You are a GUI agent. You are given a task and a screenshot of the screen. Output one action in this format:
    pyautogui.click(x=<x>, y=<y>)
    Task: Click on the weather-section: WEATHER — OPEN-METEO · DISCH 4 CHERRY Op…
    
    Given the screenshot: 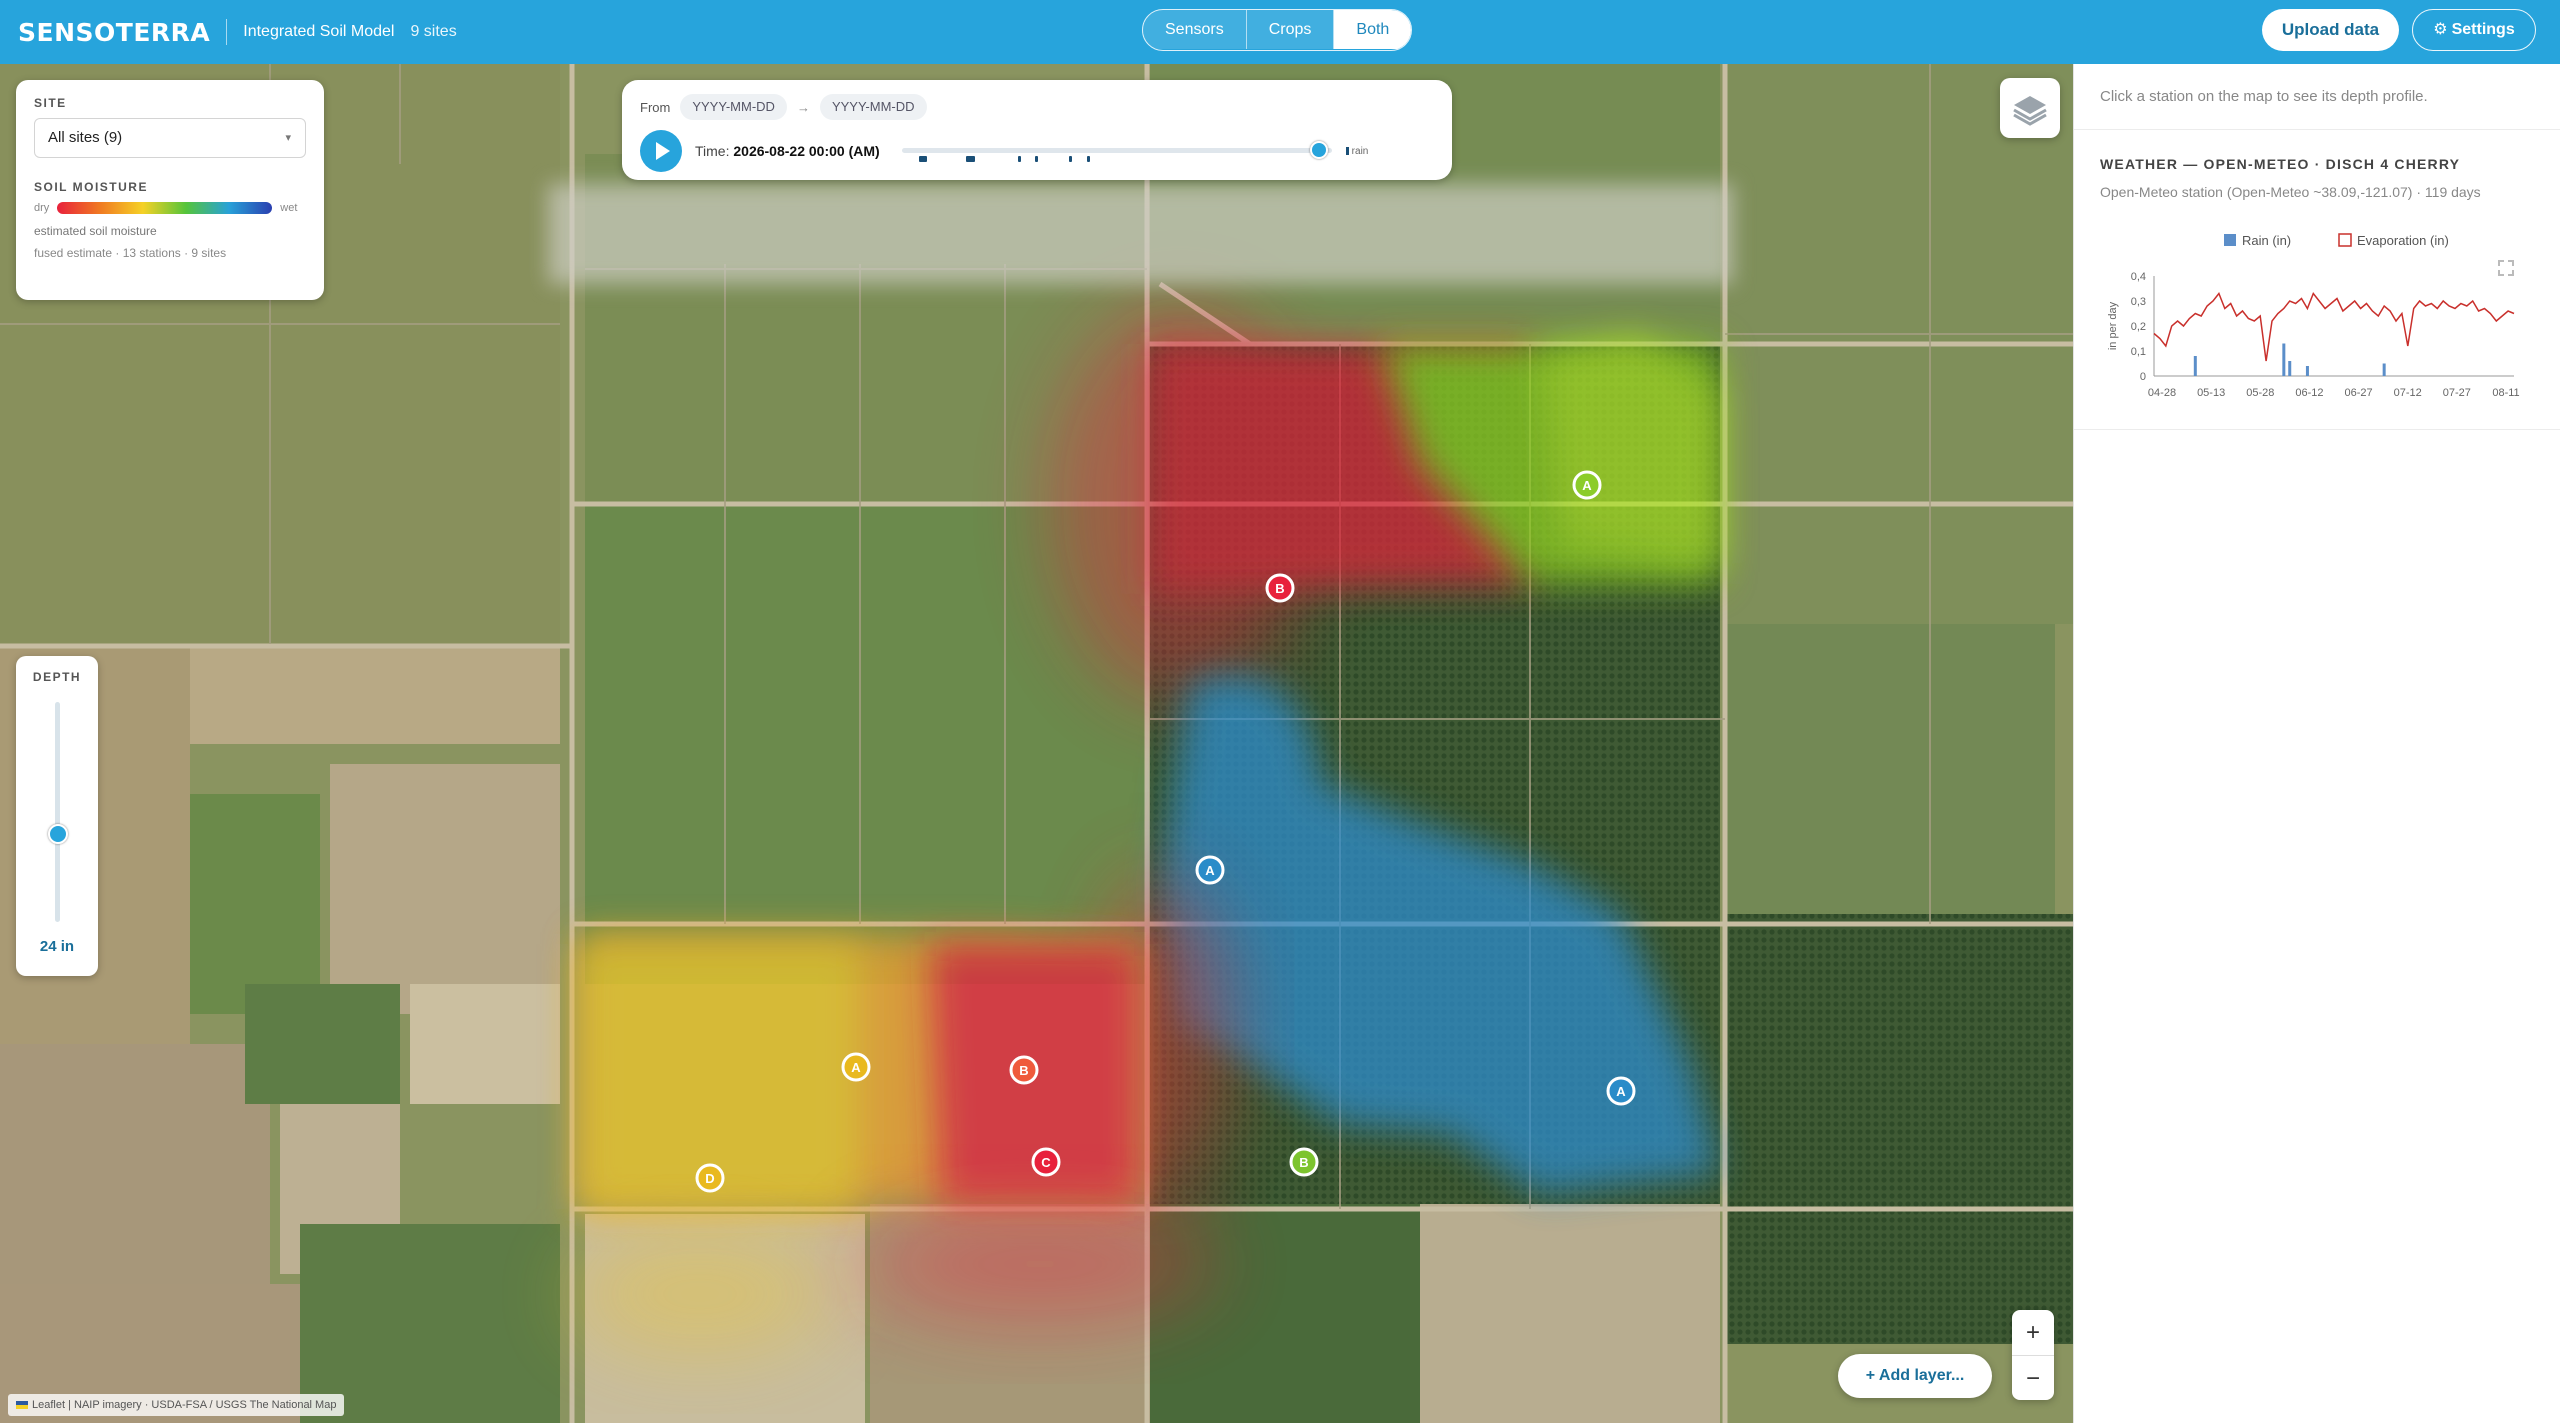 What is the action you would take?
    pyautogui.click(x=2317, y=280)
    